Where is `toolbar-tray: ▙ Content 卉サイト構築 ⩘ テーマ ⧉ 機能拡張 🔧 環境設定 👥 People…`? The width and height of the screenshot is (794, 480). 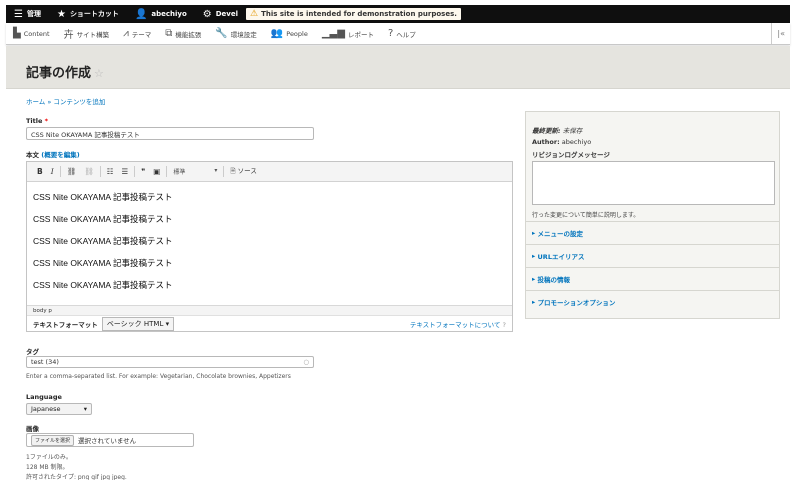 toolbar-tray: ▙ Content 卉サイト構築 ⩘ テーマ ⧉ 機能拡張 🔧 環境設定 👥 People… is located at coordinates (398, 34).